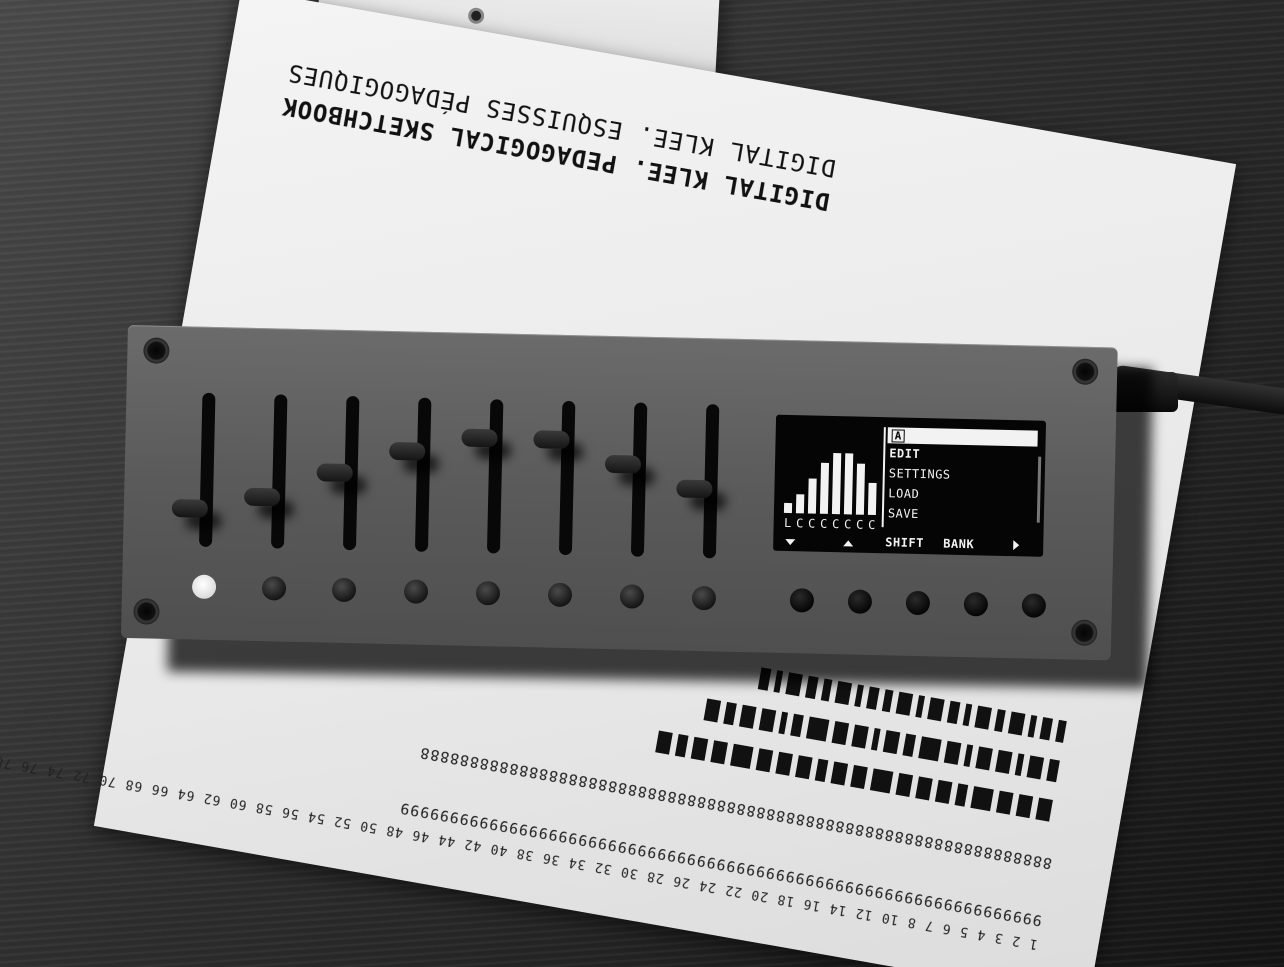 The width and height of the screenshot is (1284, 967). Describe the element at coordinates (898, 435) in the screenshot. I see `menu-header-label: A` at that location.